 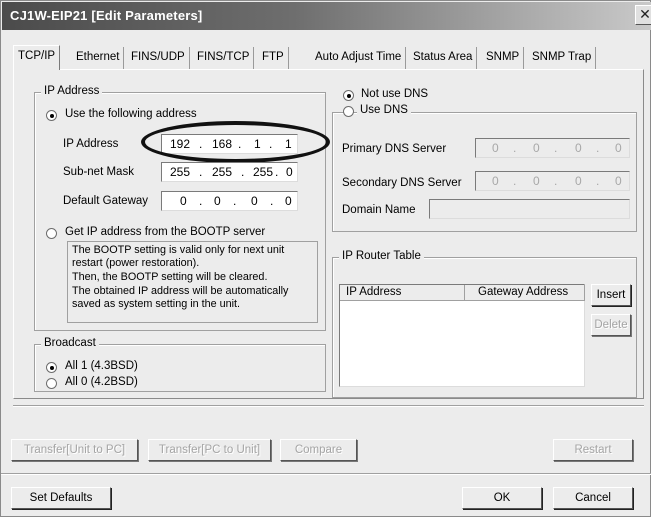 I want to click on column-ip-address: IP Address, so click(x=402, y=293).